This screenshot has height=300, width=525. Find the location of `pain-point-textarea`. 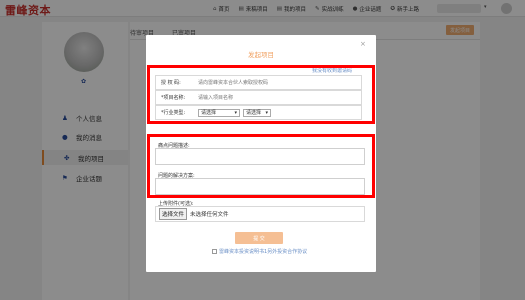

pain-point-textarea is located at coordinates (260, 156).